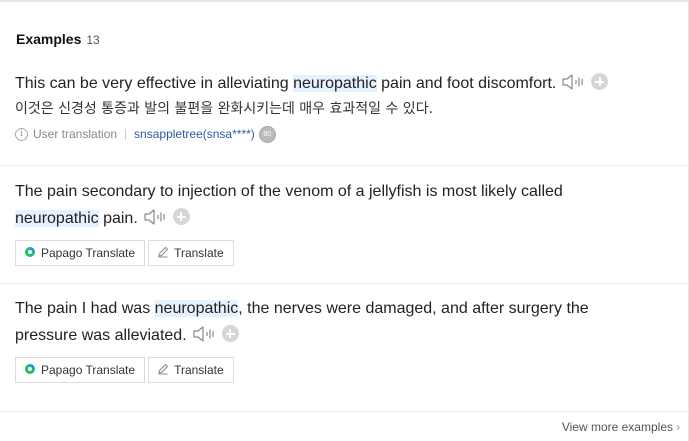  Describe the element at coordinates (49, 39) in the screenshot. I see `examples-title: Examples` at that location.